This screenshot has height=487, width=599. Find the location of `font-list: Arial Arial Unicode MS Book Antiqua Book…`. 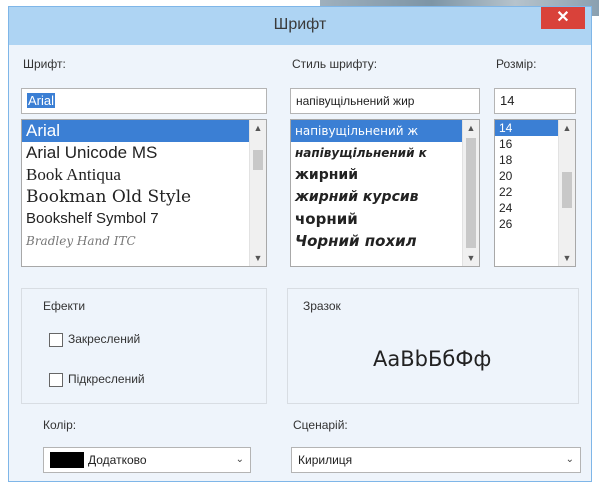

font-list: Arial Arial Unicode MS Book Antiqua Book… is located at coordinates (144, 193).